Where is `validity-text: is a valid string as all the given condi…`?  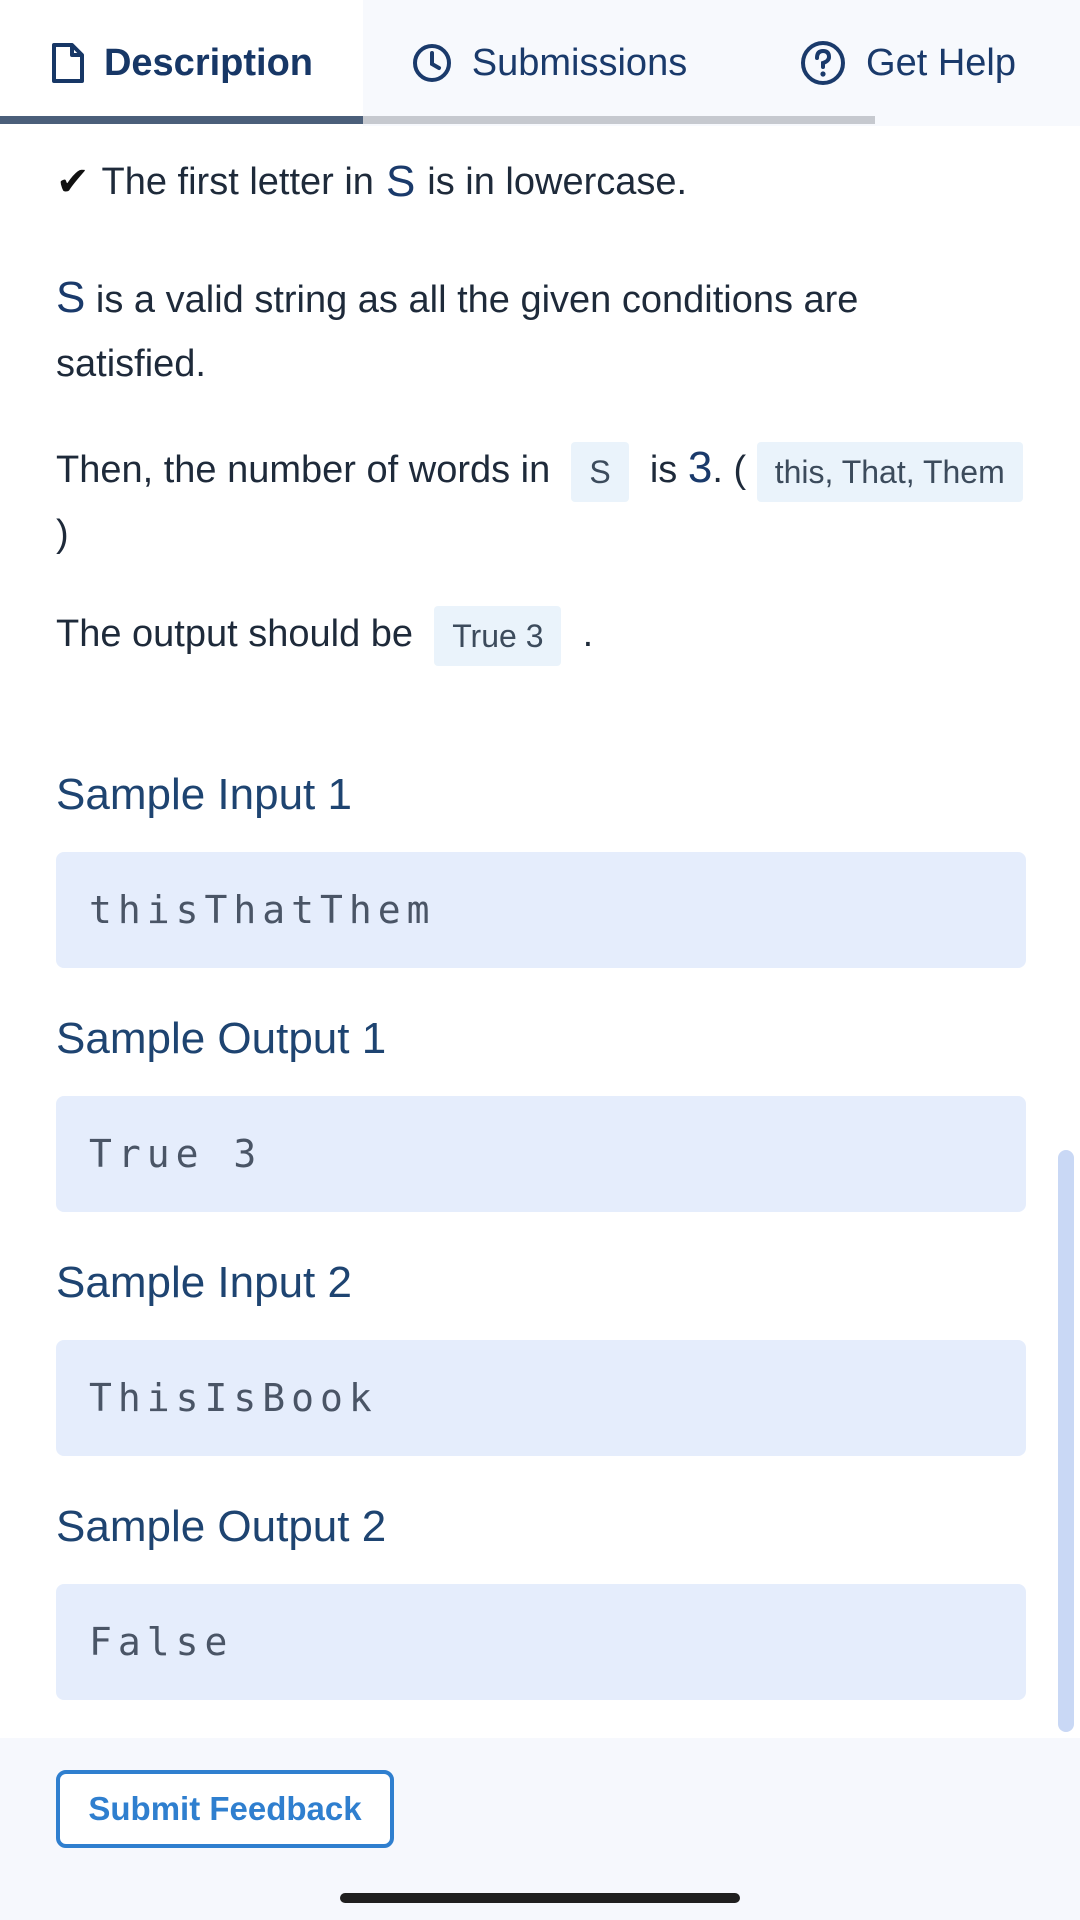 validity-text: is a valid string as all the given condi… is located at coordinates (457, 332).